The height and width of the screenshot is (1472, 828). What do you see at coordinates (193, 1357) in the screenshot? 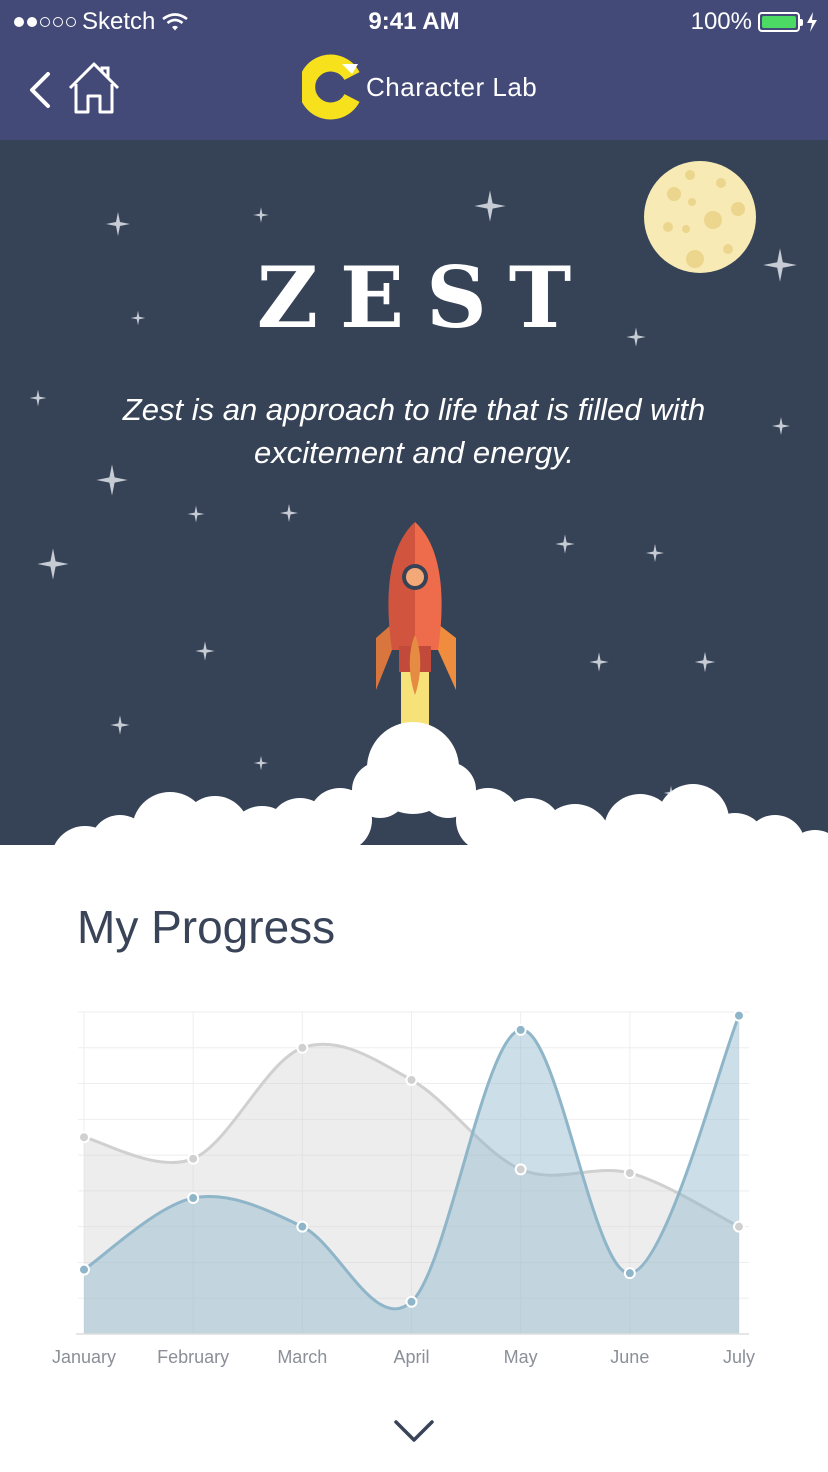
I see `x-tick-label: February` at bounding box center [193, 1357].